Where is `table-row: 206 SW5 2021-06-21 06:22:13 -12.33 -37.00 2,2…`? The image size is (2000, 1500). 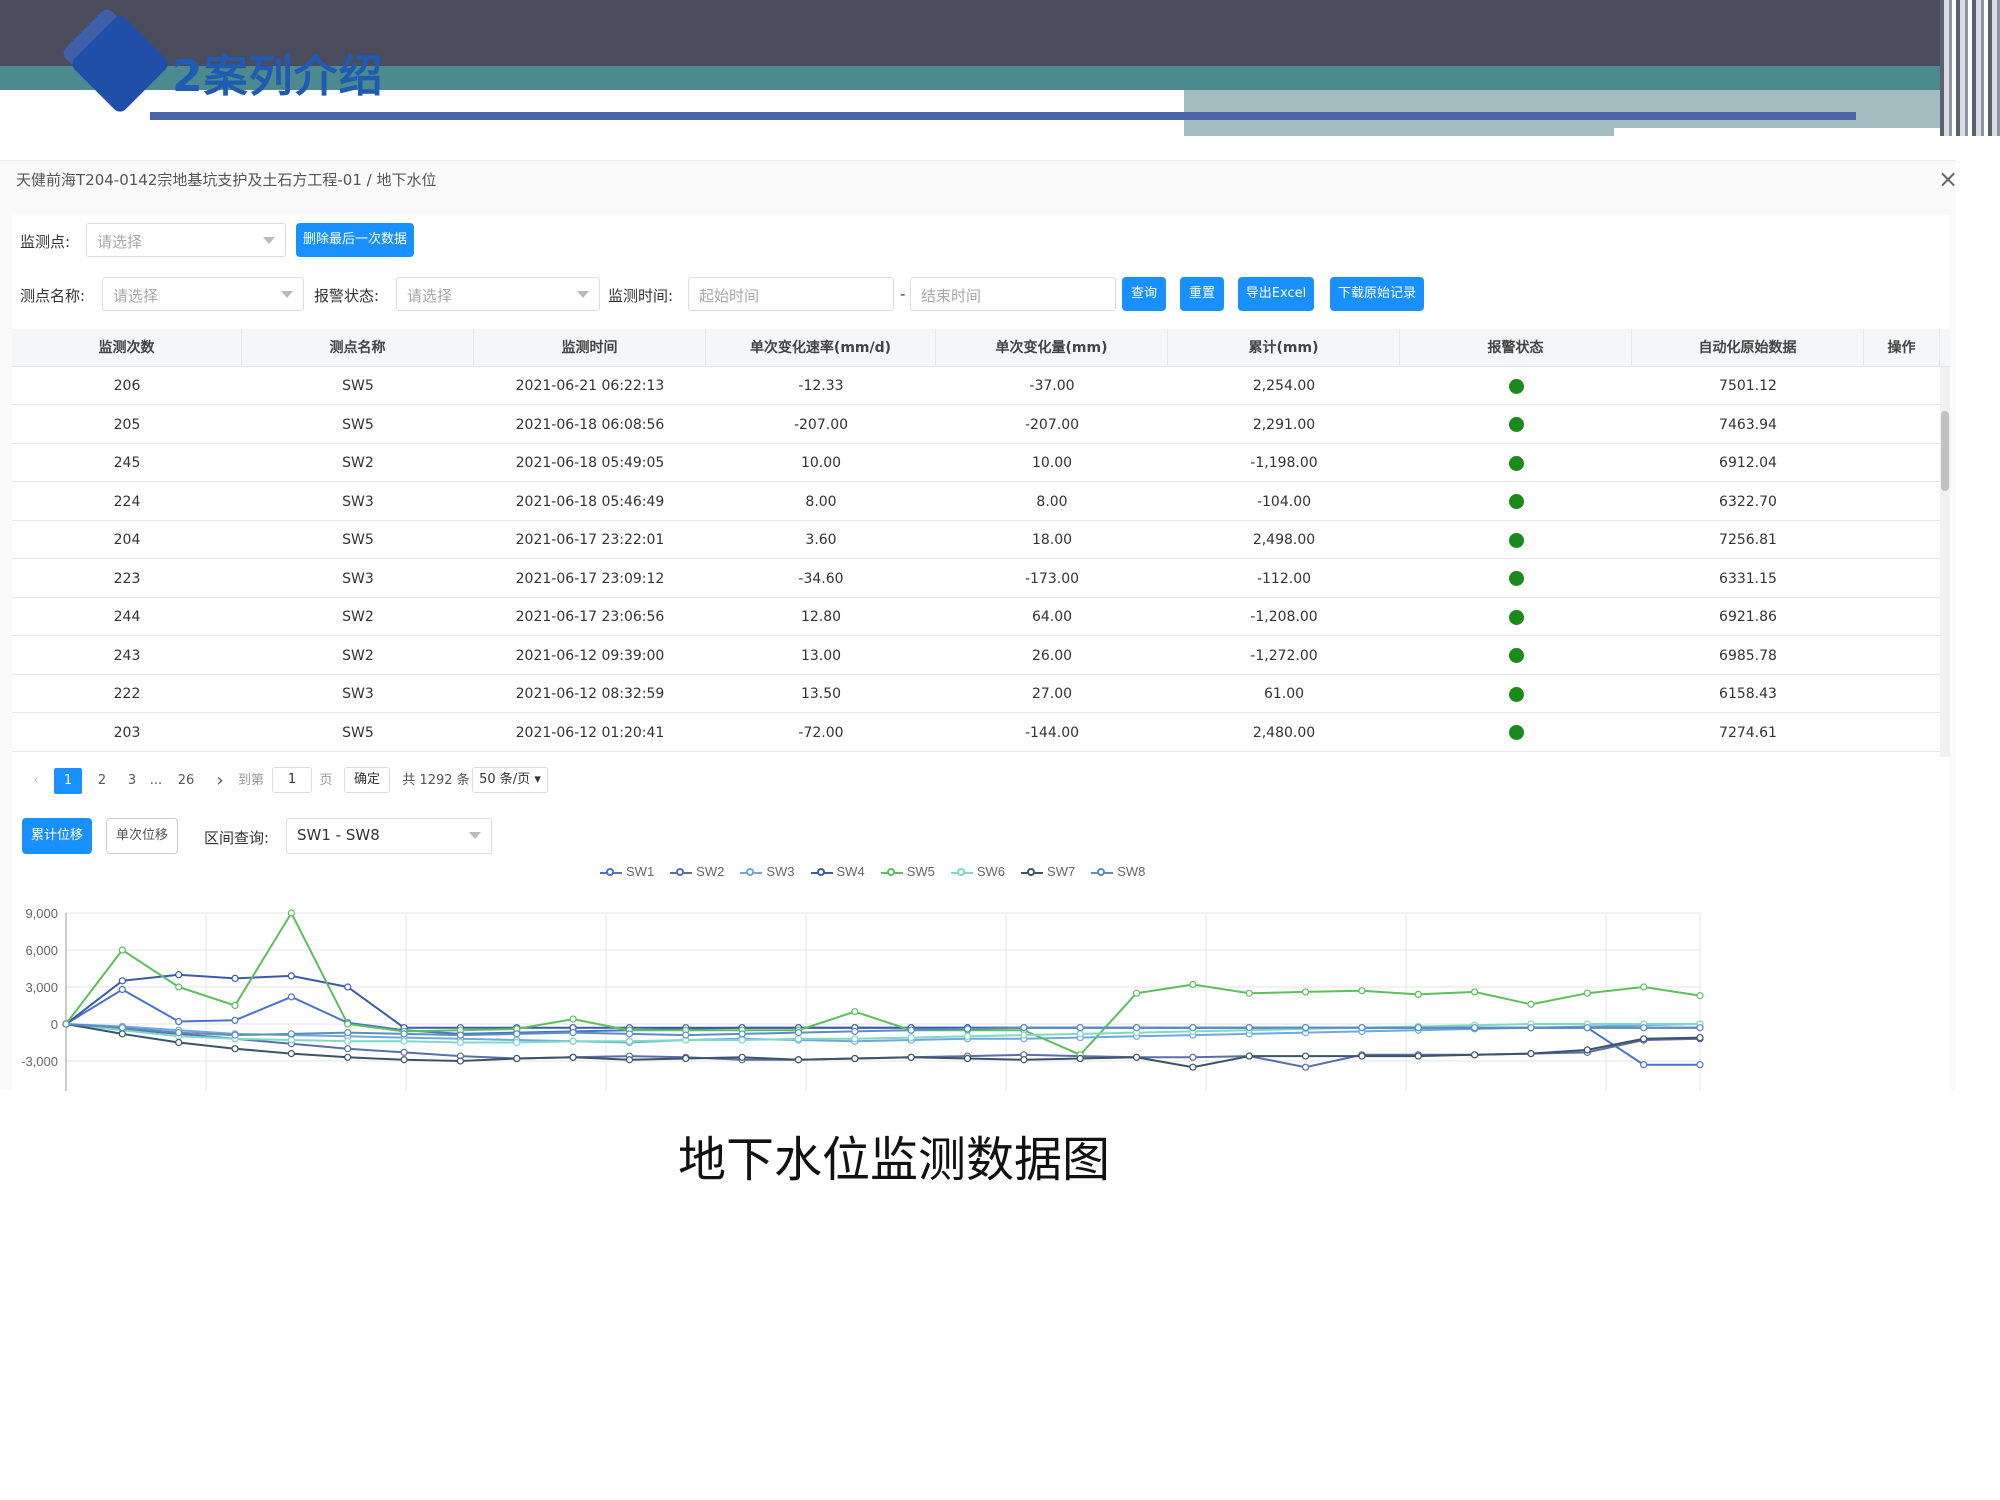
table-row: 206 SW5 2021-06-21 06:22:13 -12.33 -37.00 2,2… is located at coordinates (981, 386).